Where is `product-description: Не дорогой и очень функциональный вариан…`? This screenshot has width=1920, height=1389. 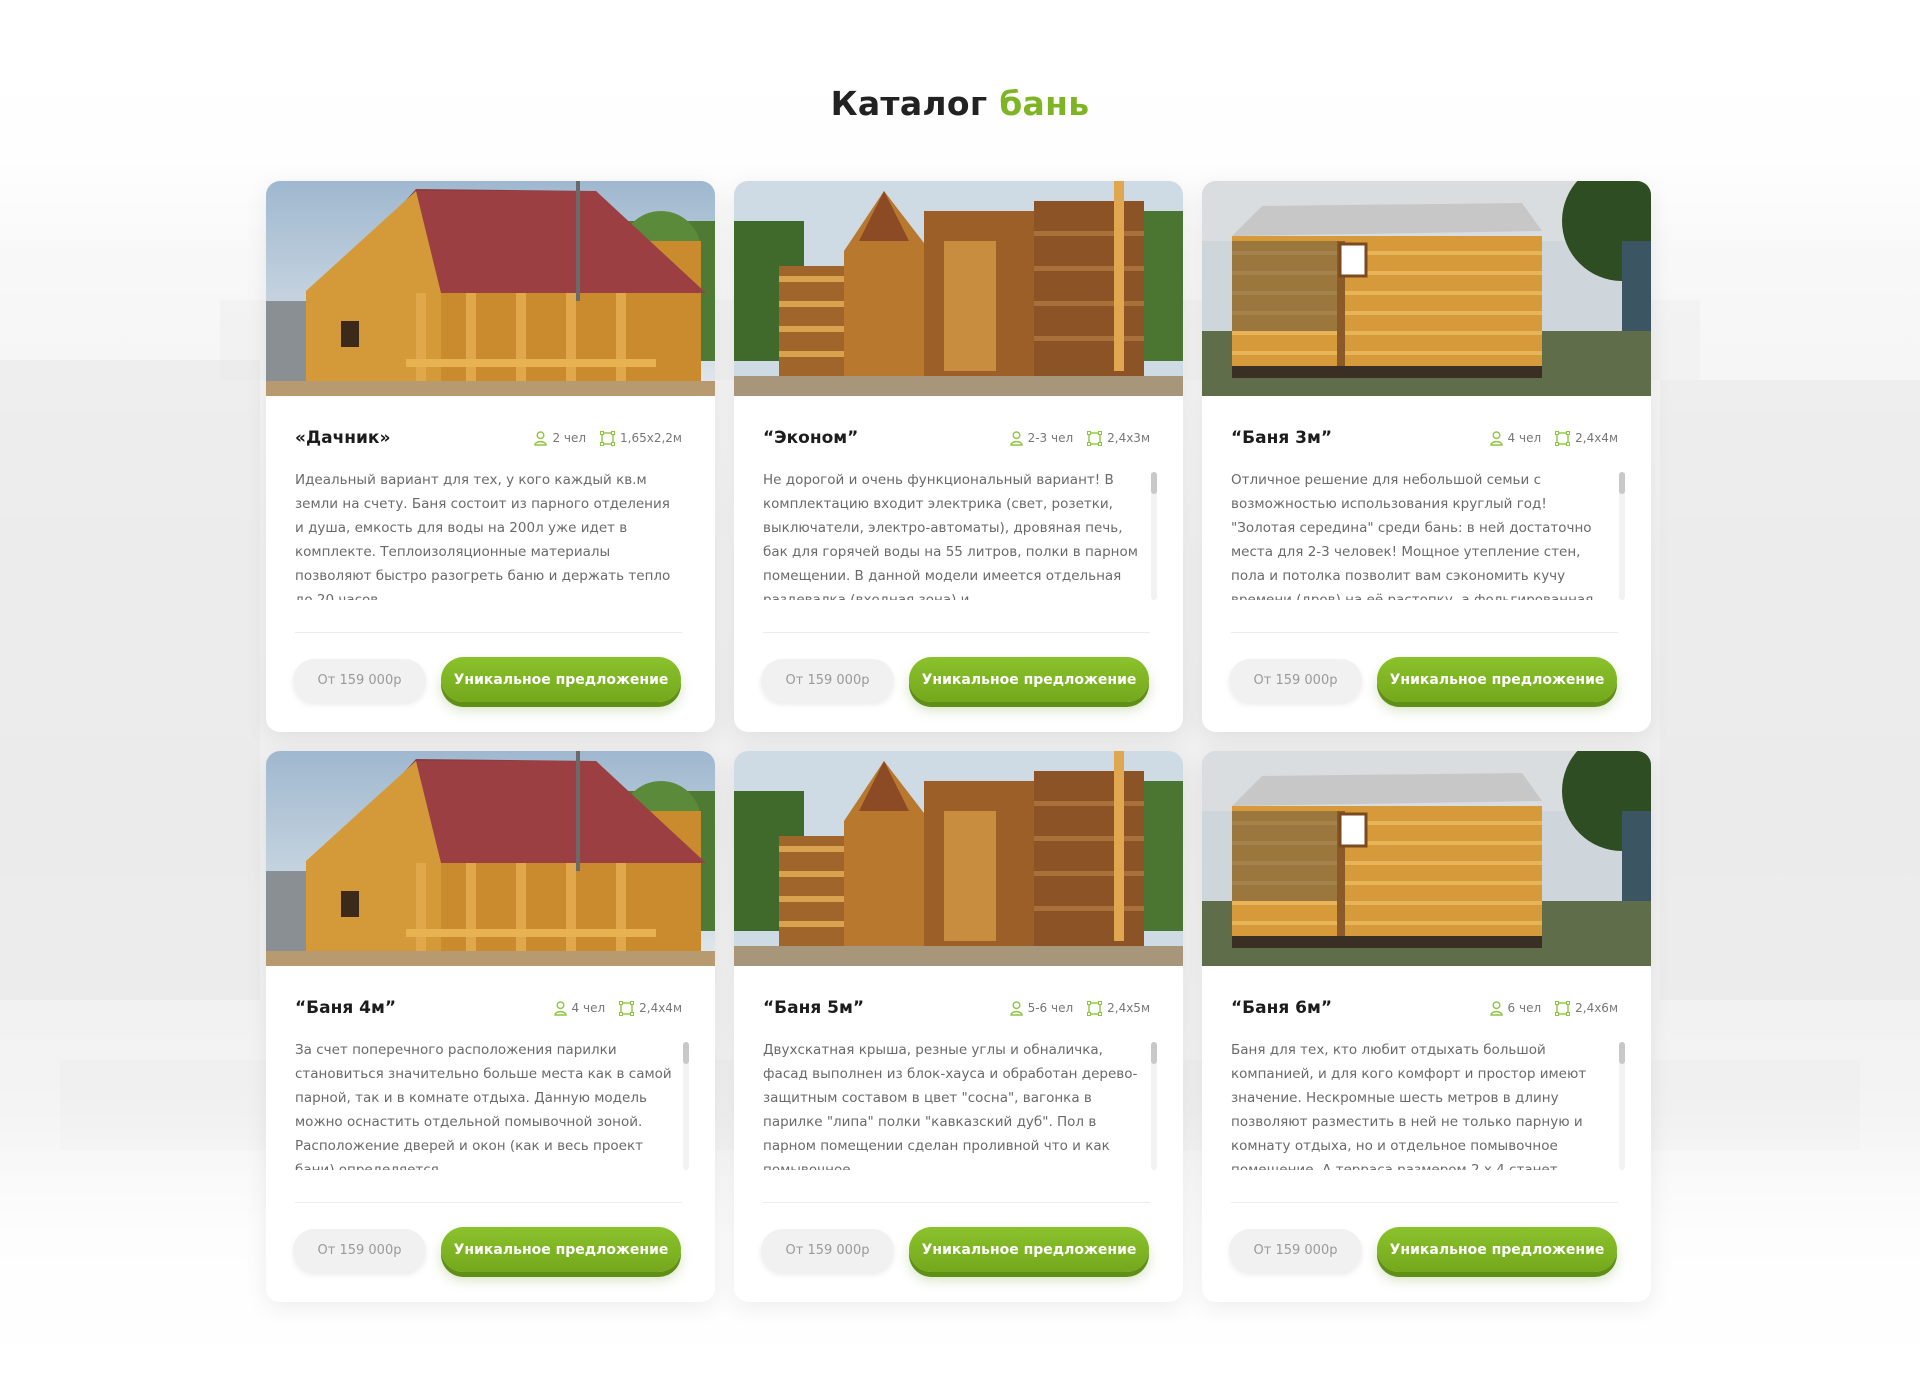 product-description: Не дорогой и очень функциональный вариан… is located at coordinates (950, 536).